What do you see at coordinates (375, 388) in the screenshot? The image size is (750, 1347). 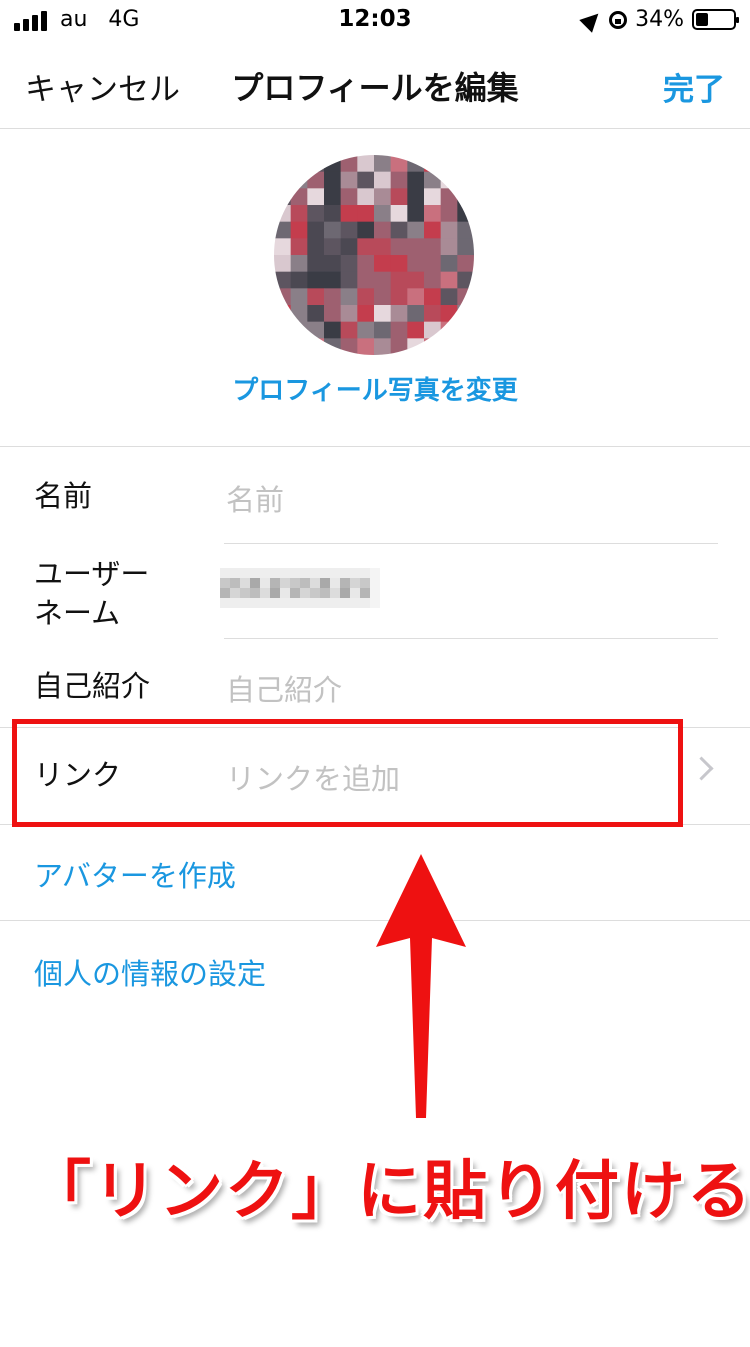 I see `change-photo-button: プロフィール写真を変更` at bounding box center [375, 388].